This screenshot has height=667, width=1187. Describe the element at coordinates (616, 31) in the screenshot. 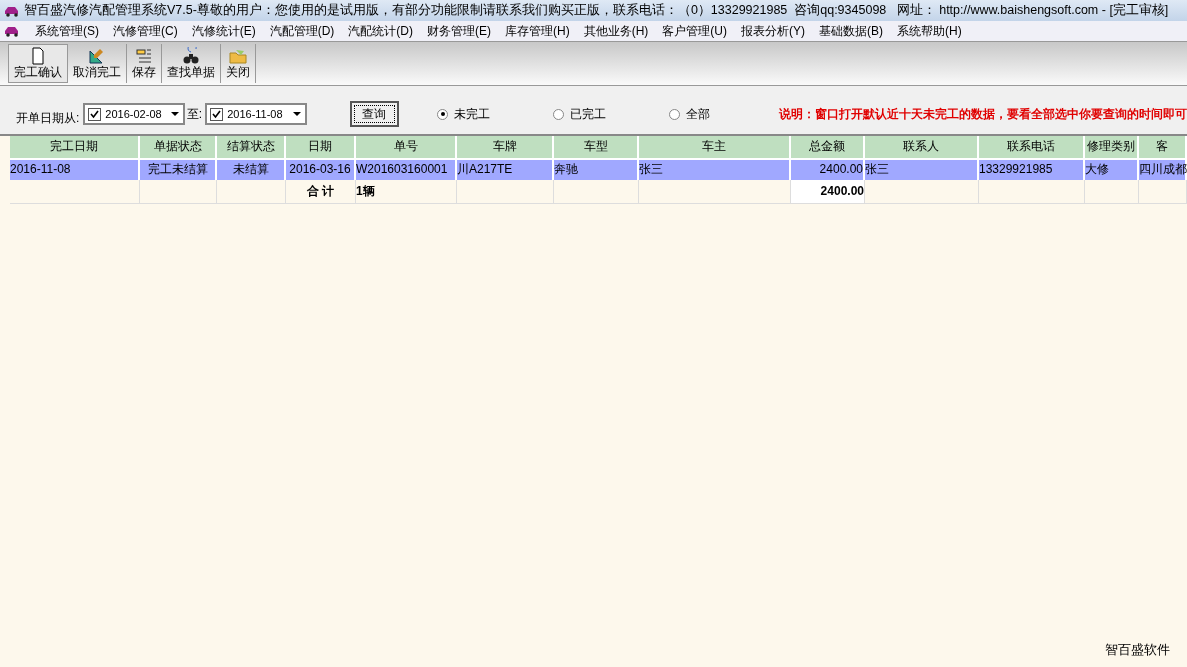

I see `menu-item: 其他业务(H)` at that location.